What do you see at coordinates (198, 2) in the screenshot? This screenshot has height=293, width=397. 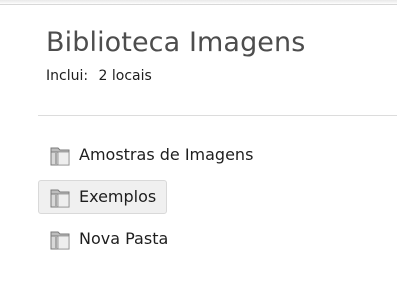 I see `window-top-edge` at bounding box center [198, 2].